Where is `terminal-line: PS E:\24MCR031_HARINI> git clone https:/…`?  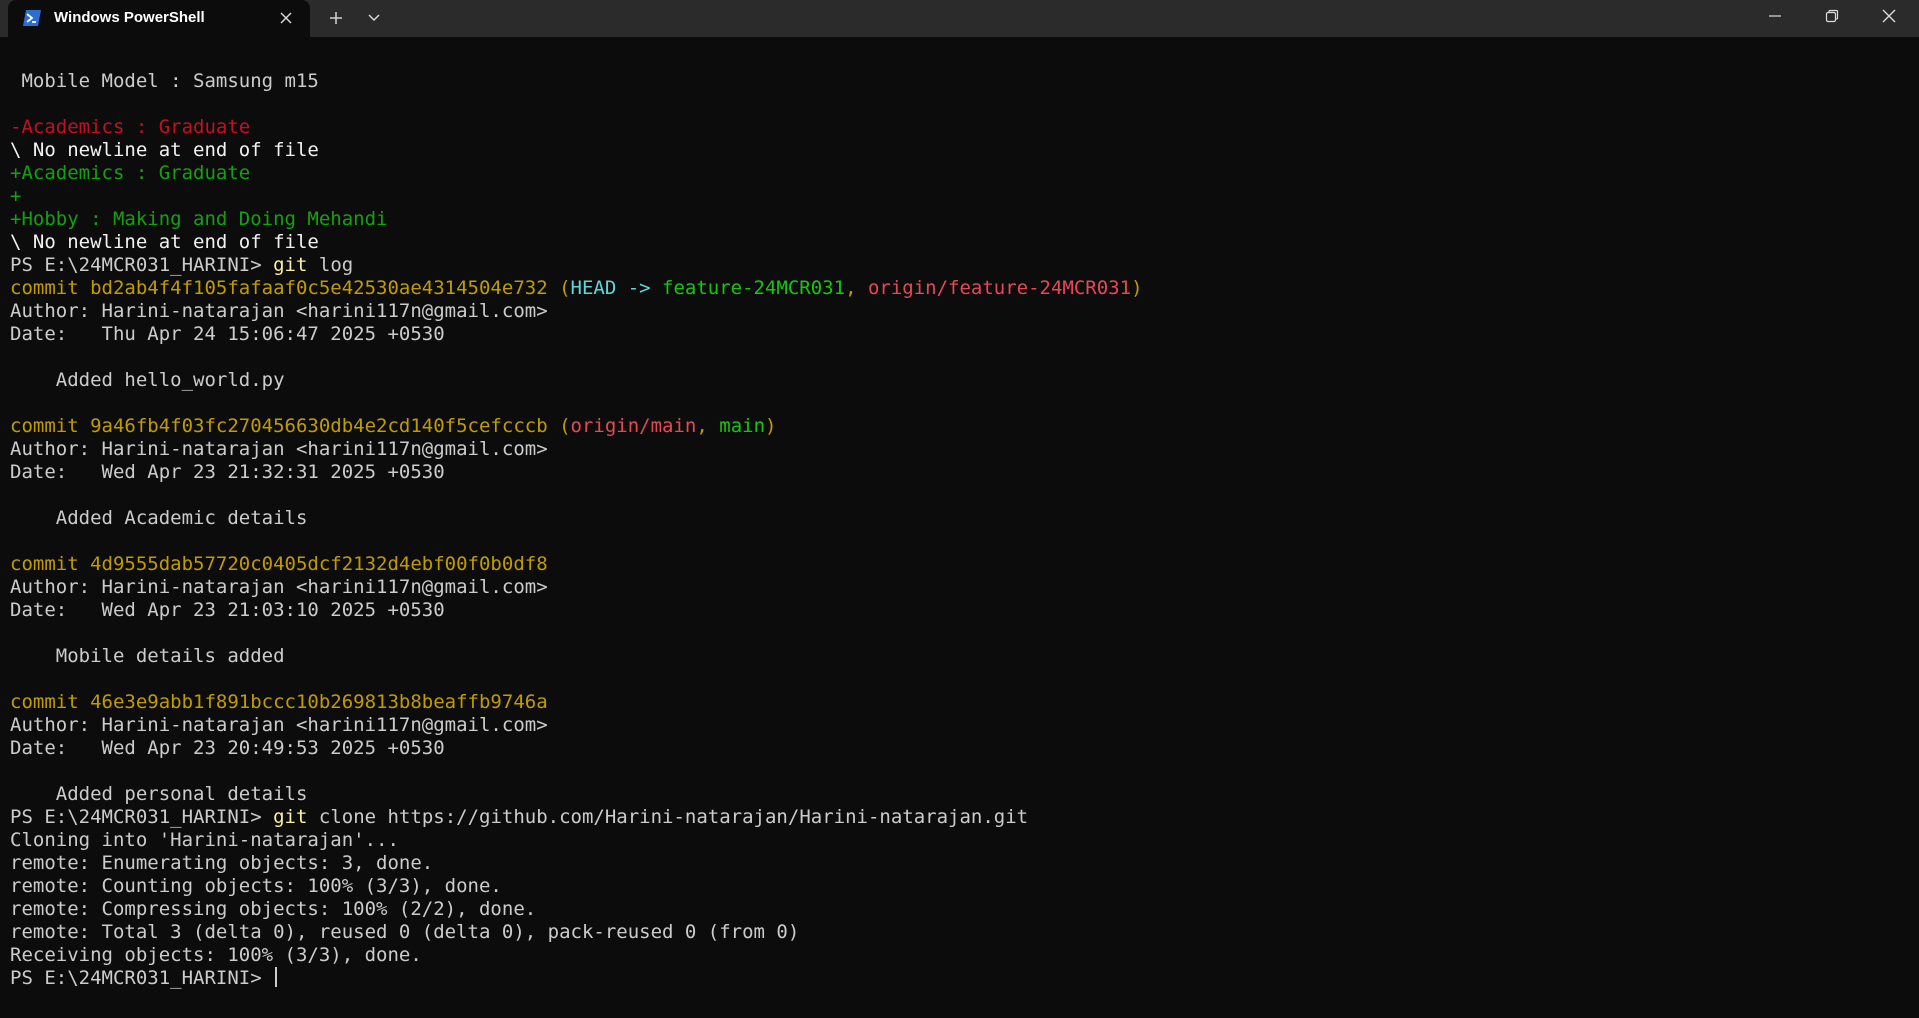
terminal-line: PS E:\24MCR031_HARINI> git clone https:/… is located at coordinates (576, 817).